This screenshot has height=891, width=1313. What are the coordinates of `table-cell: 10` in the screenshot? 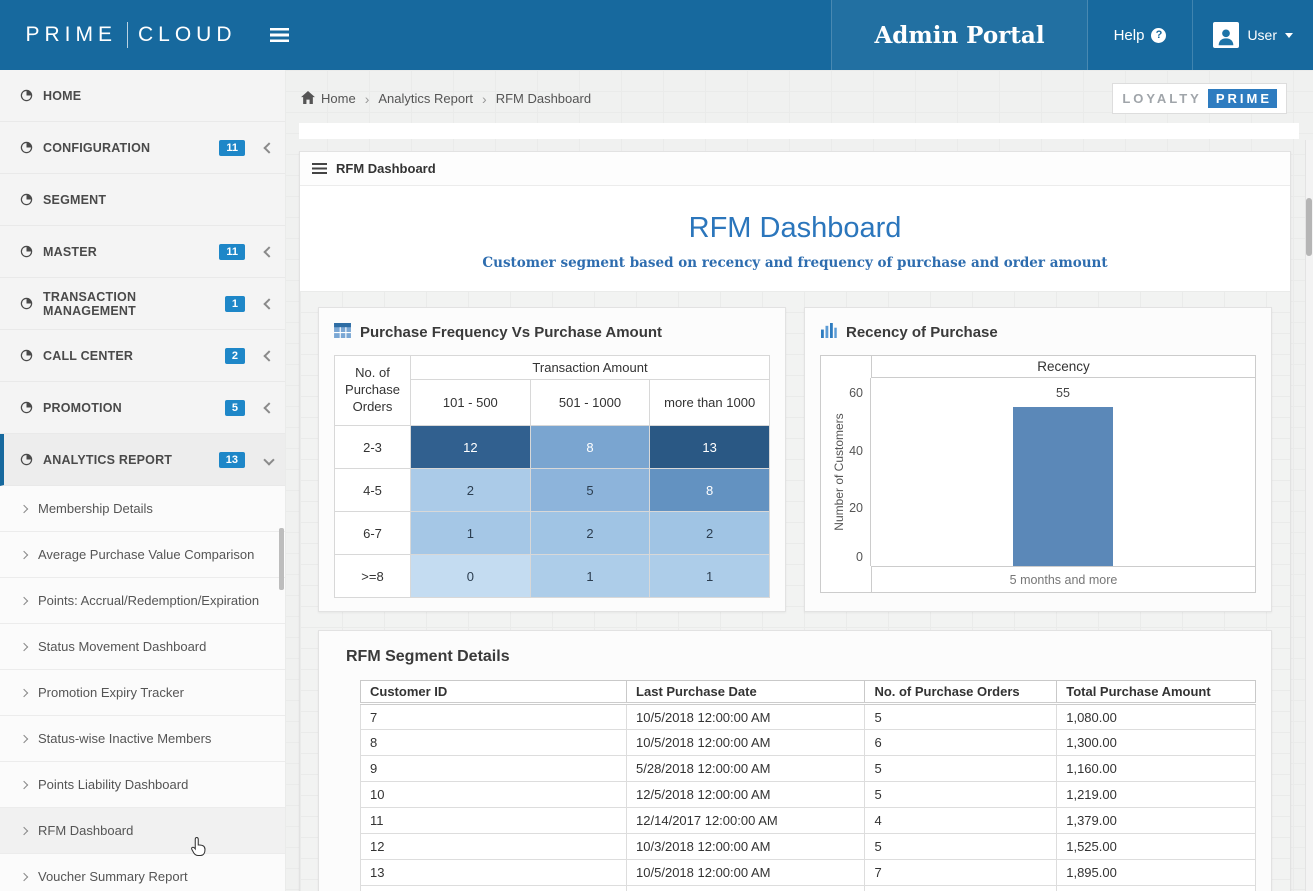 It's located at (493, 794).